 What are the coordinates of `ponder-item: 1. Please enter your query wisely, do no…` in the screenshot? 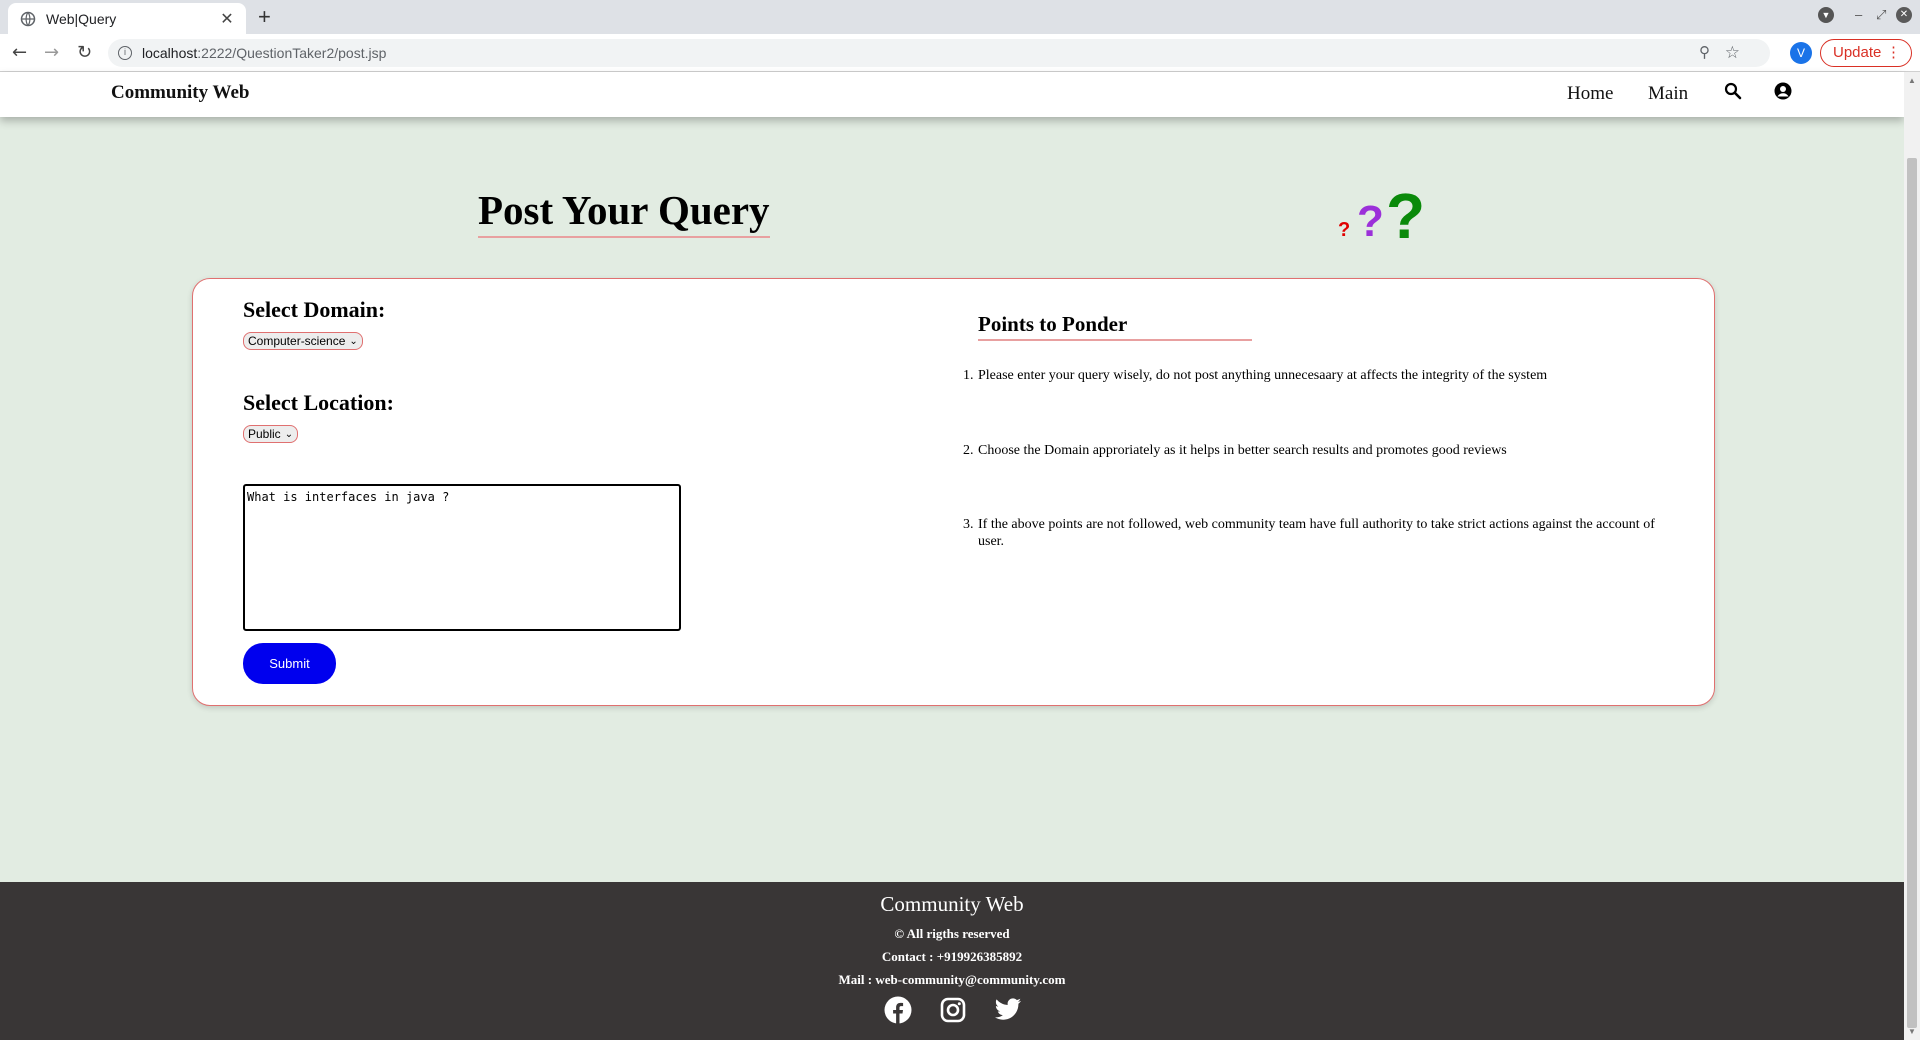 It's located at (1323, 375).